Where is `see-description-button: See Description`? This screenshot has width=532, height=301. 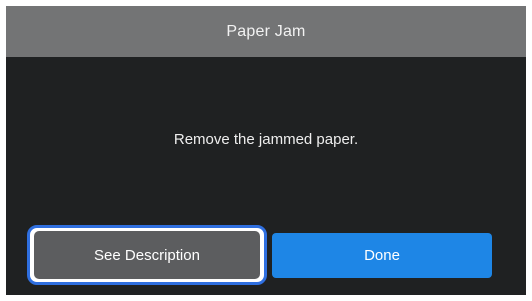
see-description-button: See Description is located at coordinates (147, 255).